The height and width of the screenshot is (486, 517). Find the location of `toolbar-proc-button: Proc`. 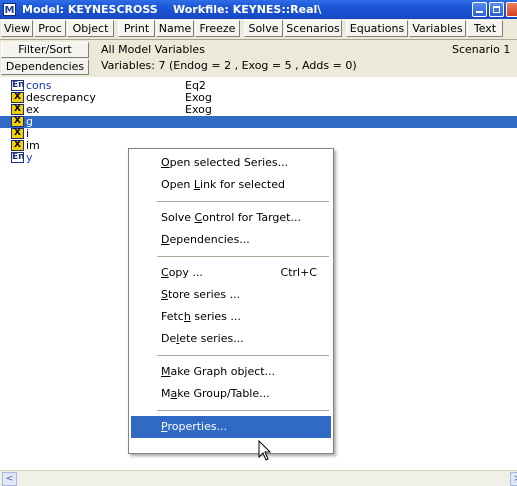

toolbar-proc-button: Proc is located at coordinates (50, 28).